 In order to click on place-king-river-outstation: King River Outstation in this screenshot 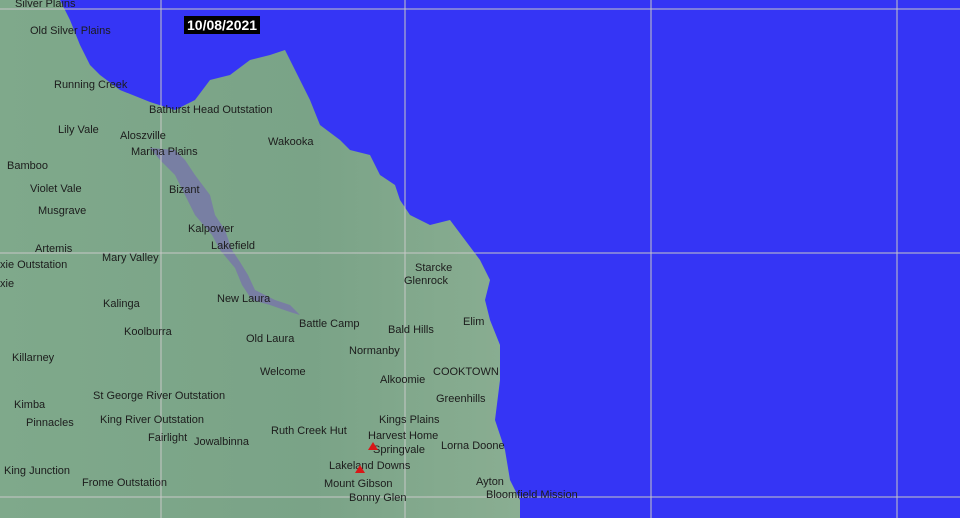, I will do `click(152, 420)`.